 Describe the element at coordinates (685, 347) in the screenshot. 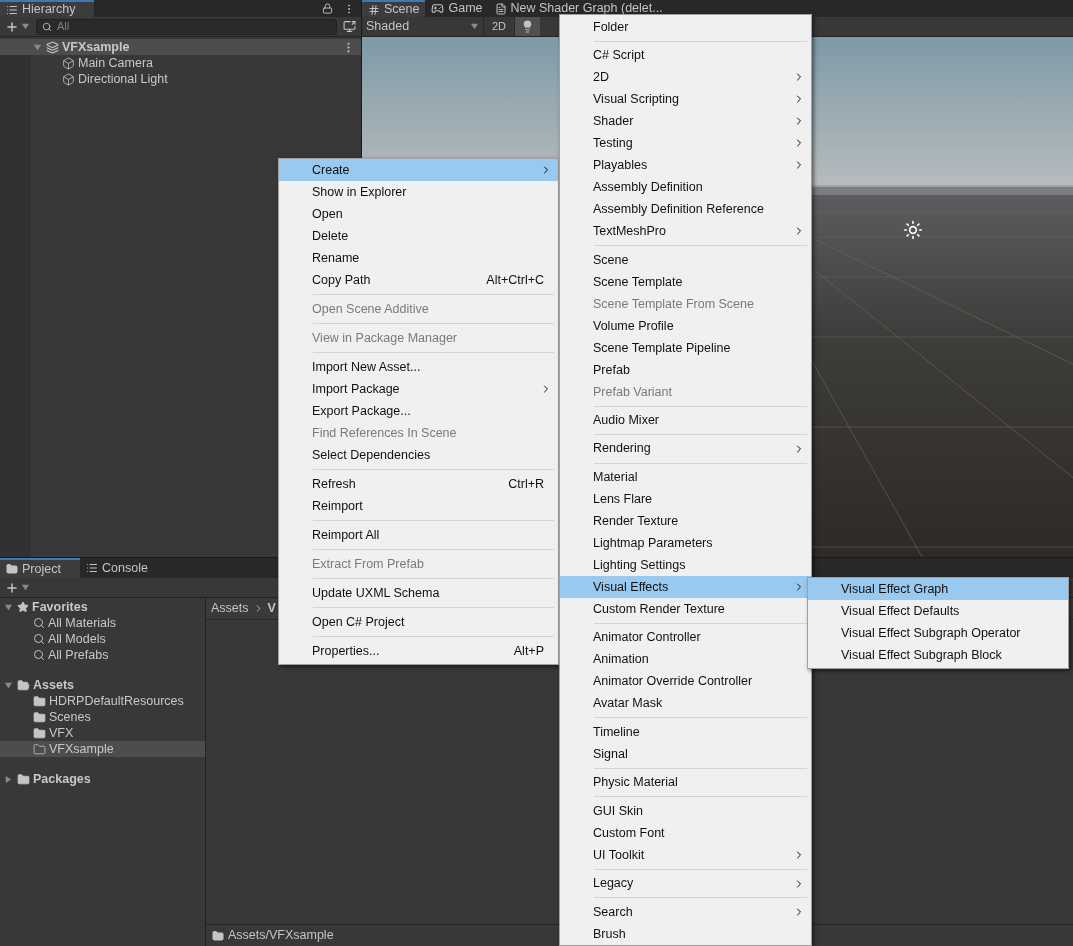

I see `menu-item: Scene Template Pipeline` at that location.